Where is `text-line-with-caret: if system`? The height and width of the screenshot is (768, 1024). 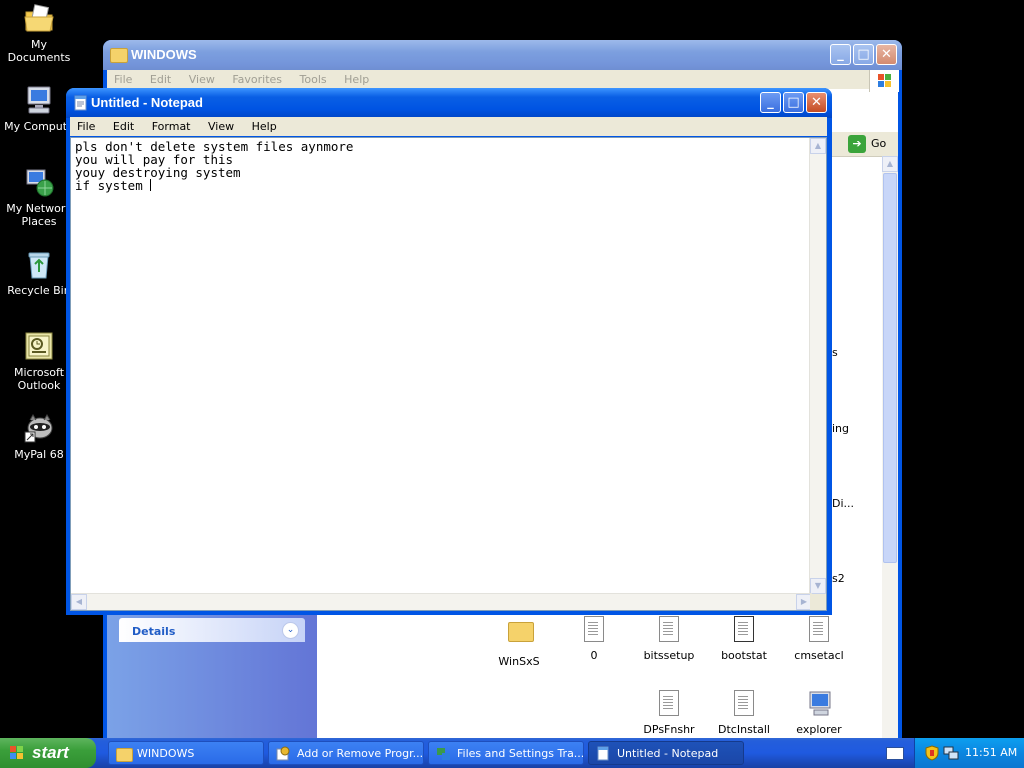
text-line-with-caret: if system is located at coordinates (214, 185).